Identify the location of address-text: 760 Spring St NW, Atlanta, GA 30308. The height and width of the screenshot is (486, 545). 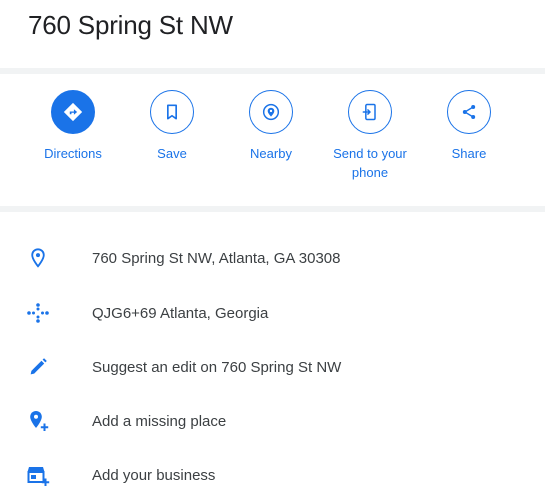
(216, 258).